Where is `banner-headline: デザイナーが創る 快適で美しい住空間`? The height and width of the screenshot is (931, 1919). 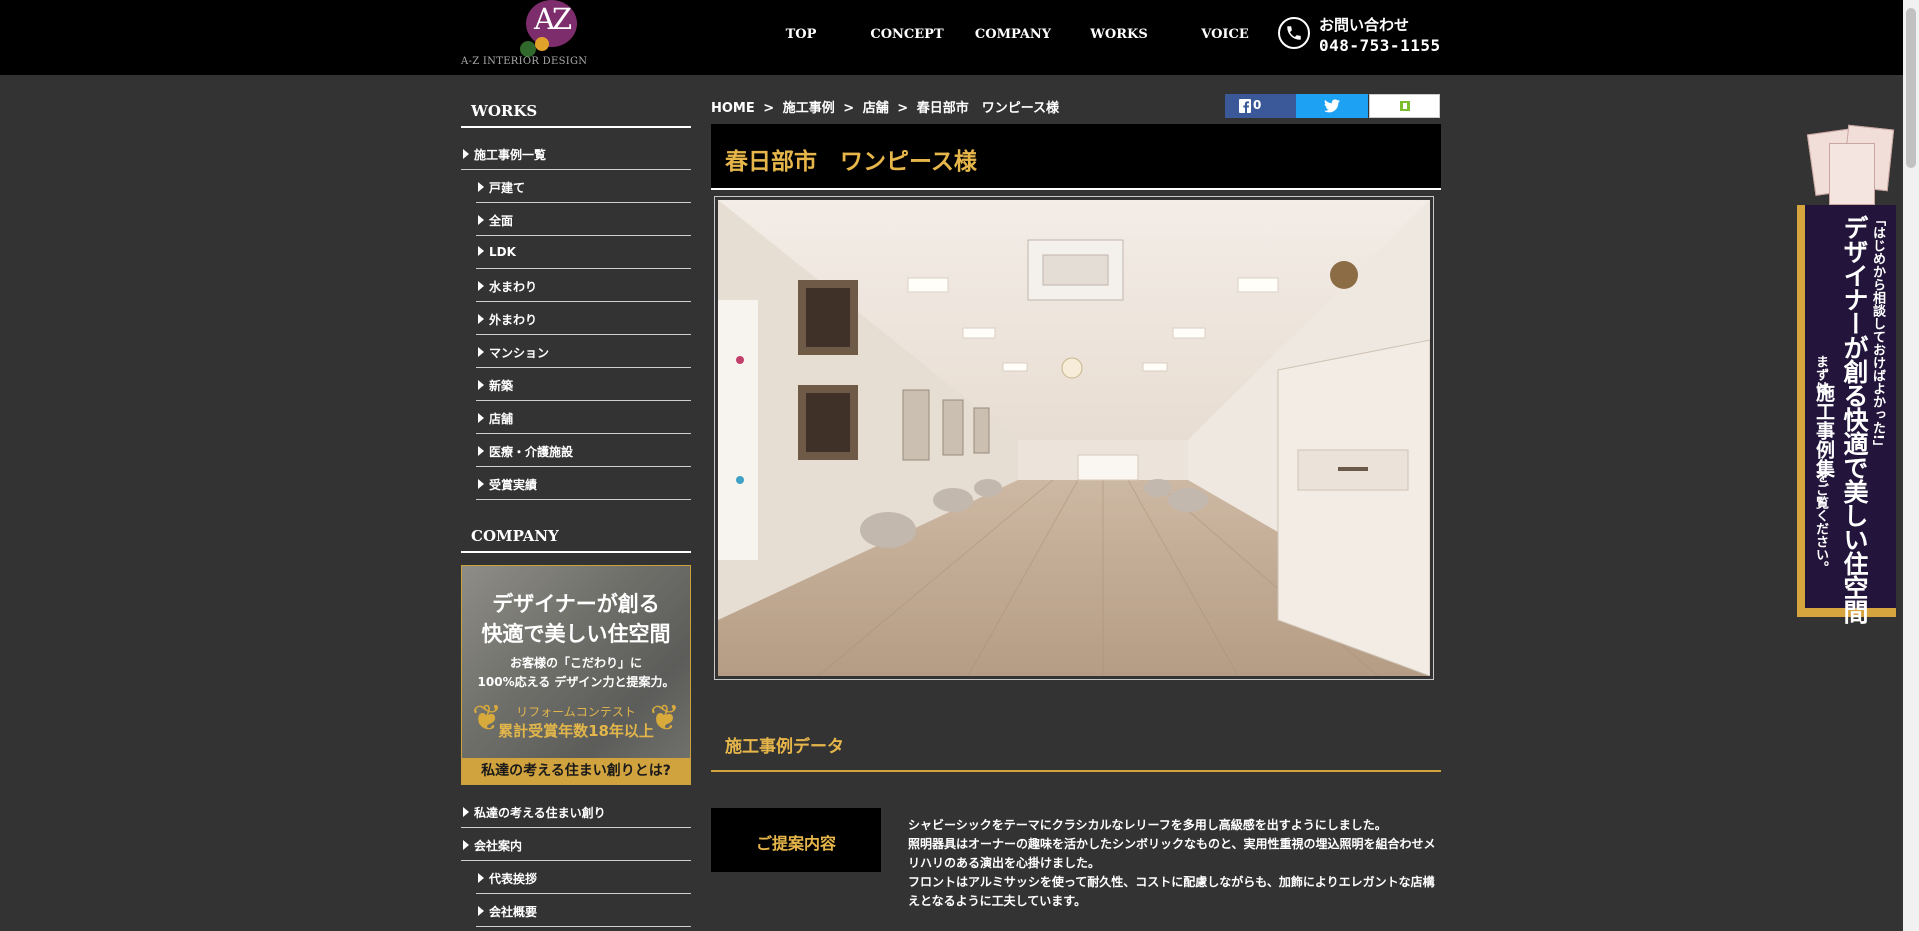 banner-headline: デザイナーが創る 快適で美しい住空間 is located at coordinates (576, 619).